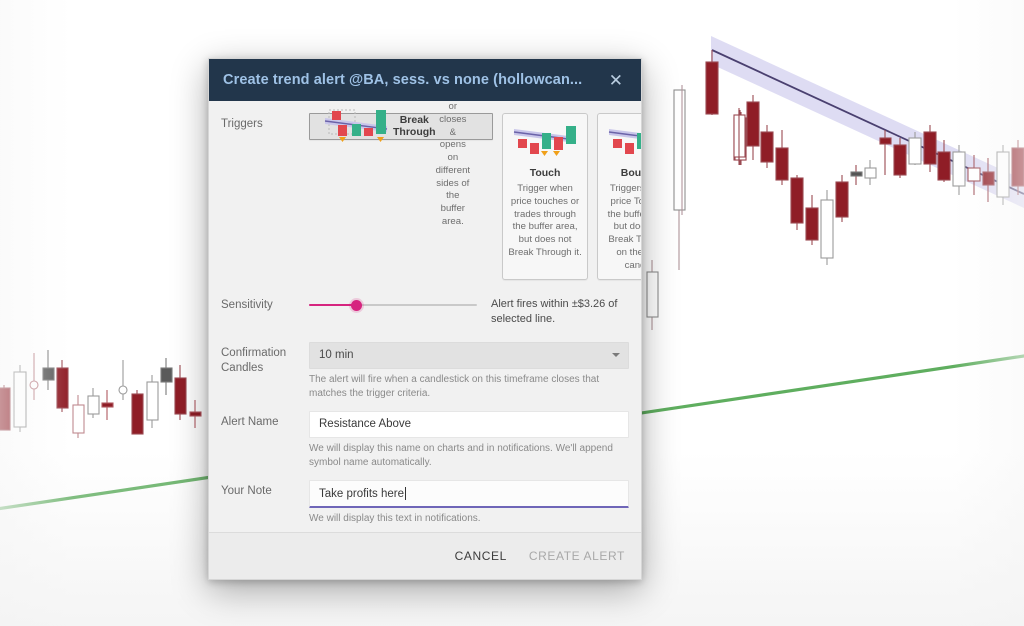 The height and width of the screenshot is (626, 1024). I want to click on alert-name-input: Resistance Above, so click(469, 424).